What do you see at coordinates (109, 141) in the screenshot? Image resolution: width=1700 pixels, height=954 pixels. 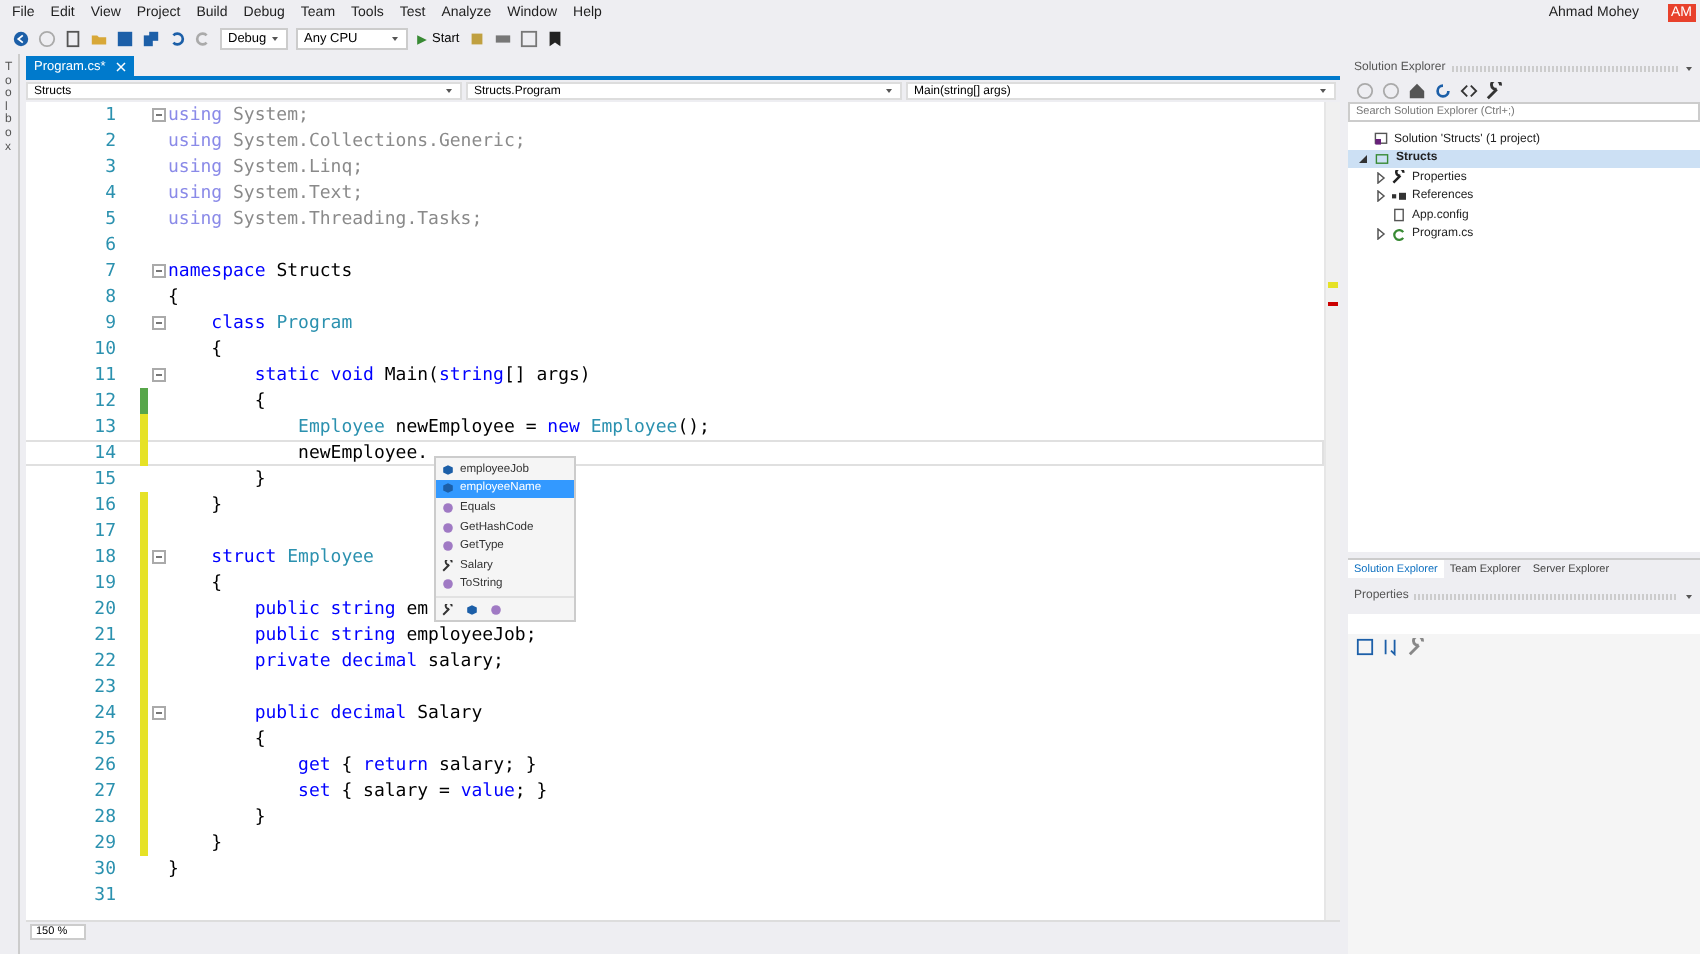 I see `line-number: 2` at bounding box center [109, 141].